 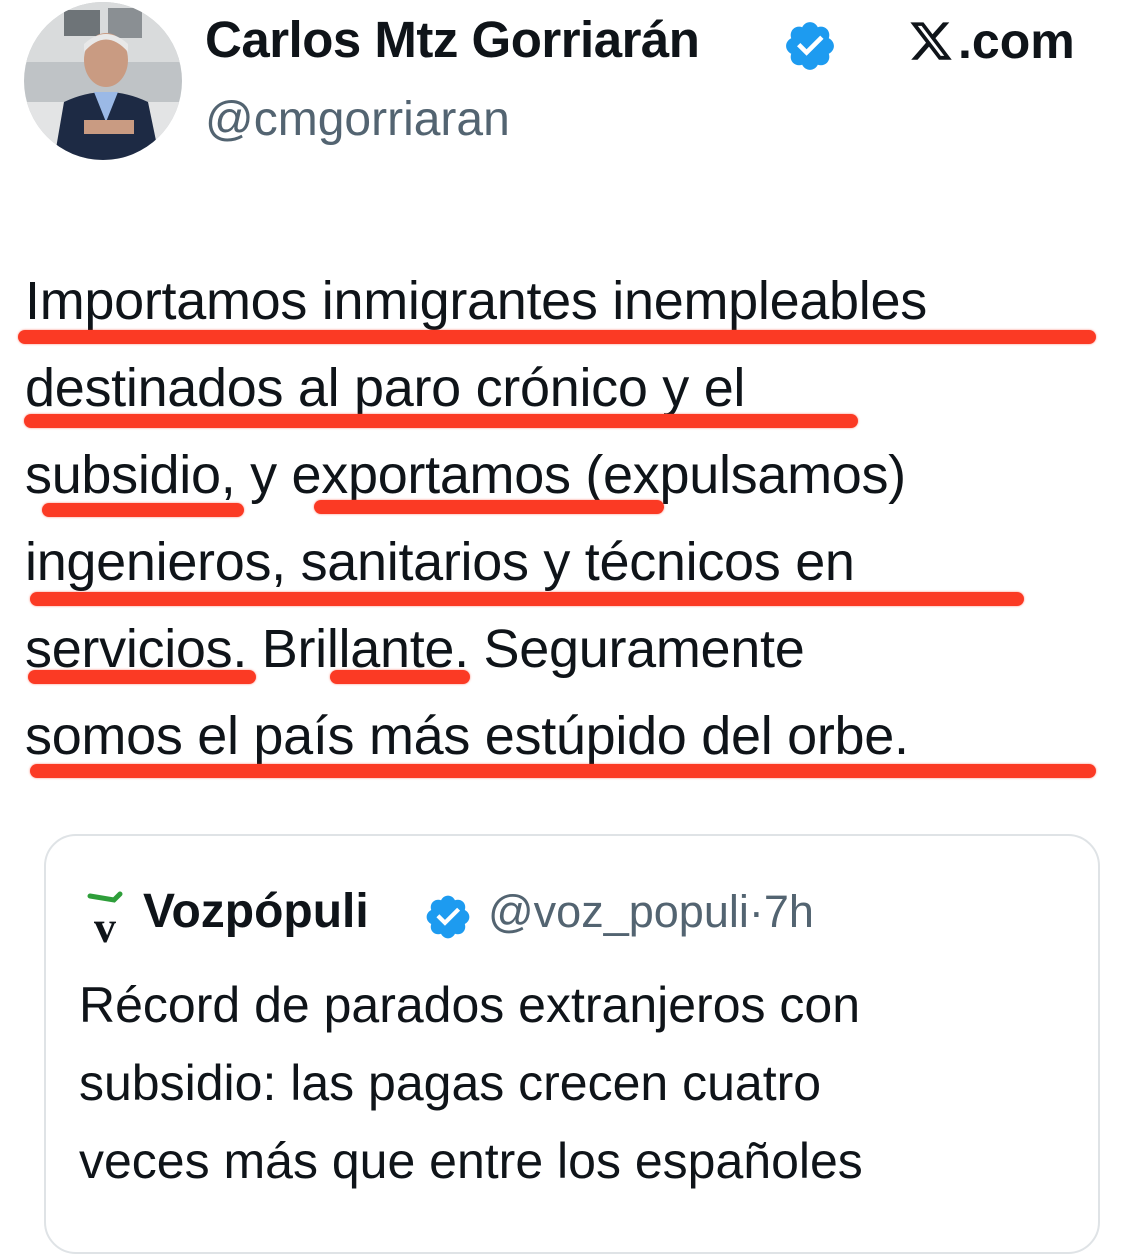 I want to click on author-handle: @cmgorriaran, so click(x=357, y=119).